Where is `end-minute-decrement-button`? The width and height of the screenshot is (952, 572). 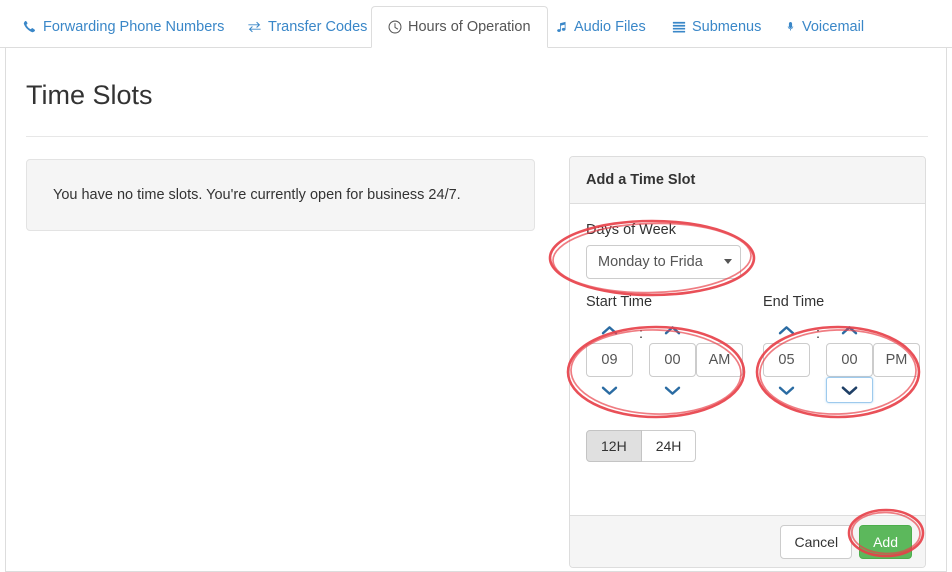
end-minute-decrement-button is located at coordinates (849, 390).